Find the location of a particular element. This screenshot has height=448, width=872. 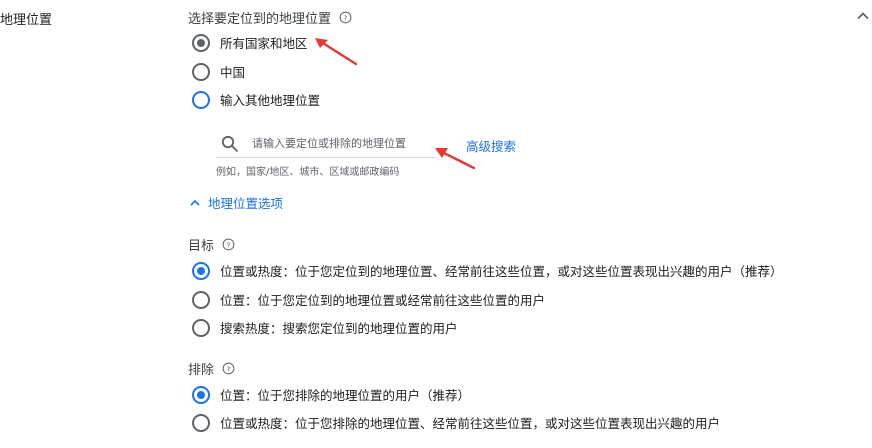

radio-target-presence: 位置：位于您定位到的地理位置或经常前往这些位置的用户 is located at coordinates (368, 299).